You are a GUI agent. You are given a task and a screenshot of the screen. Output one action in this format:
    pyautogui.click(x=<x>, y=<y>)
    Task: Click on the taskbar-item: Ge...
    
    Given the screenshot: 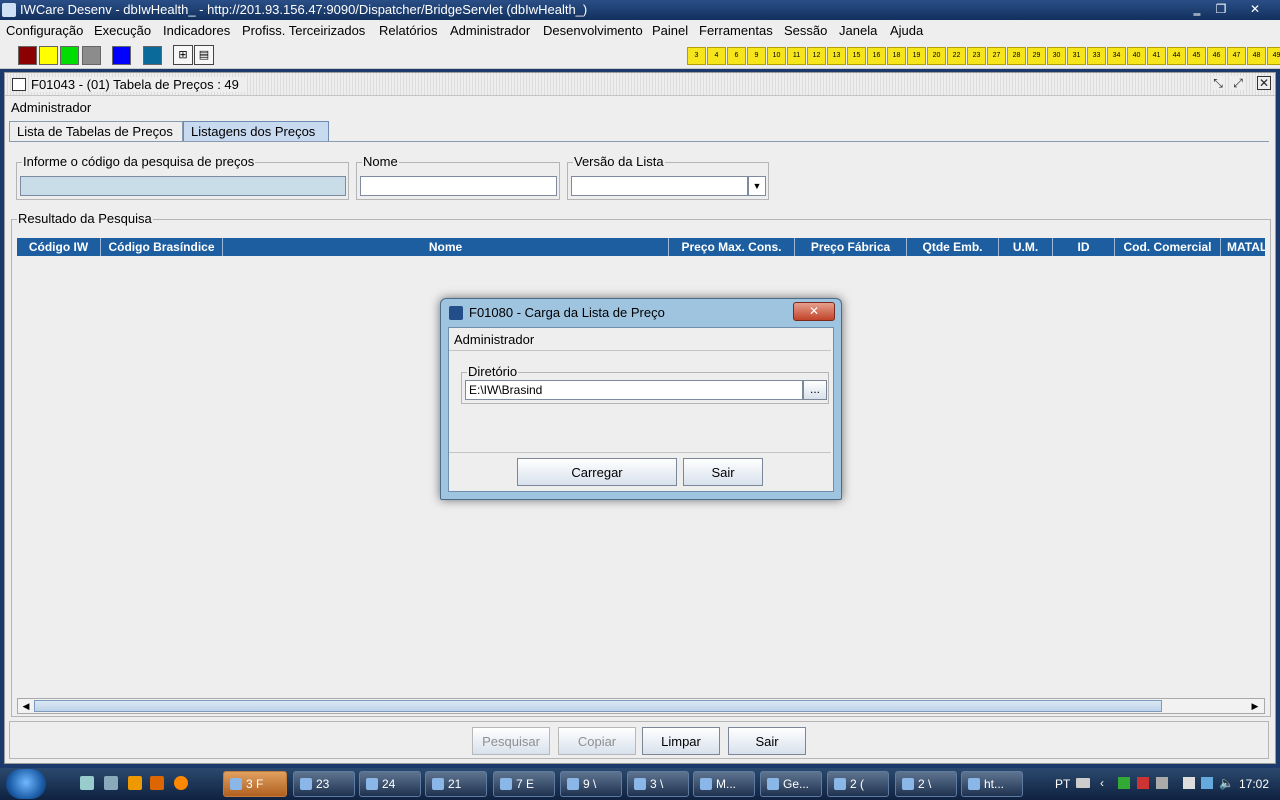 What is the action you would take?
    pyautogui.click(x=791, y=784)
    